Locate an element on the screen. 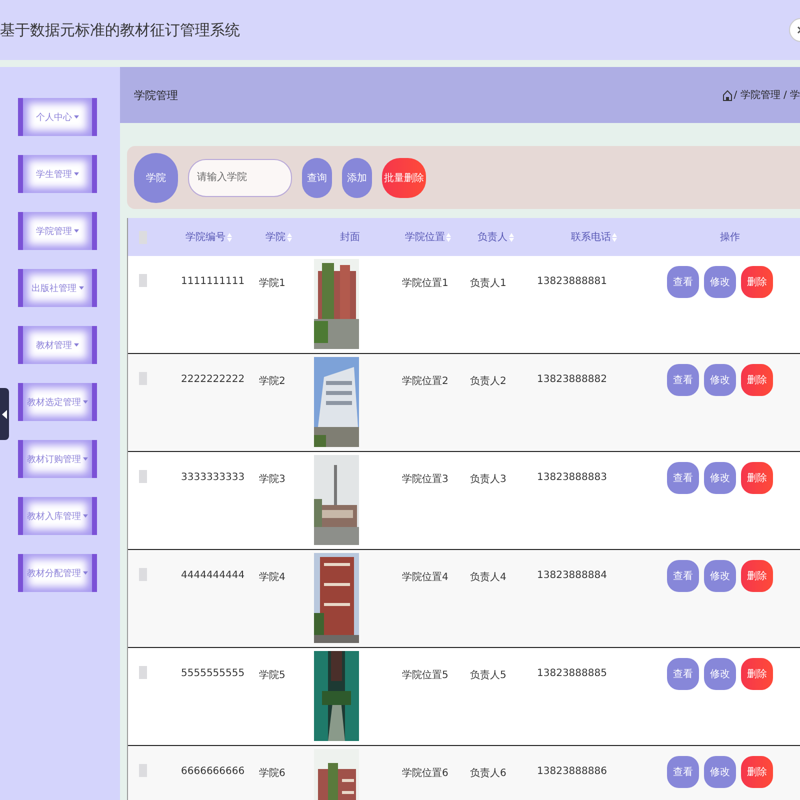 The height and width of the screenshot is (800, 800). sidebar-menu-item: 教材订购管理 is located at coordinates (57, 459).